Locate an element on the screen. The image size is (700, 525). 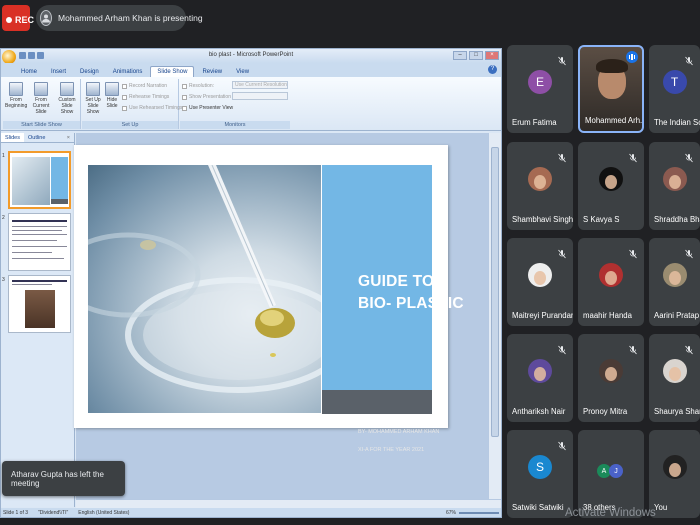
from-beginning-button: From Beginning is located at coordinates (16, 95).